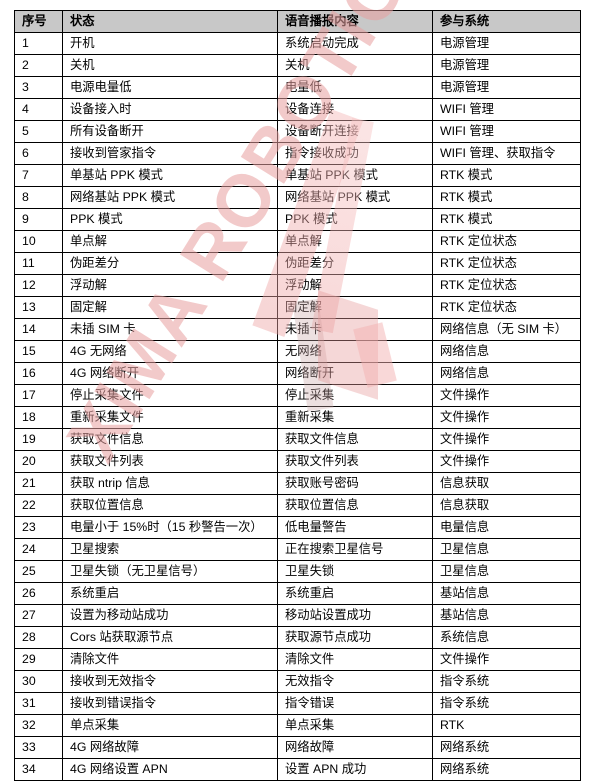 The image size is (594, 781). What do you see at coordinates (38, 769) in the screenshot?
I see `cell-index: 34` at bounding box center [38, 769].